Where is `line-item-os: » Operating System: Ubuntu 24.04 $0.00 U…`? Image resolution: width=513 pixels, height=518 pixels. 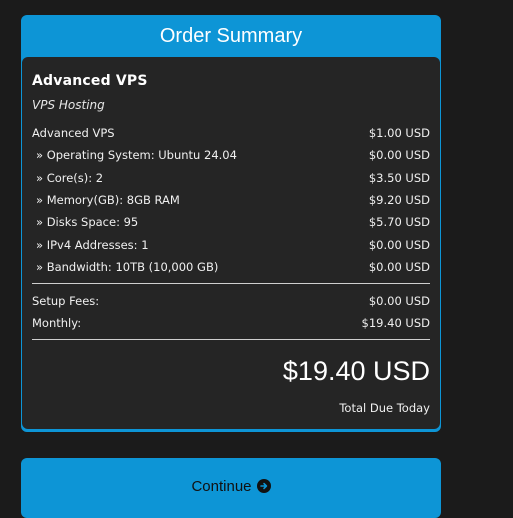 line-item-os: » Operating System: Ubuntu 24.04 $0.00 U… is located at coordinates (231, 155).